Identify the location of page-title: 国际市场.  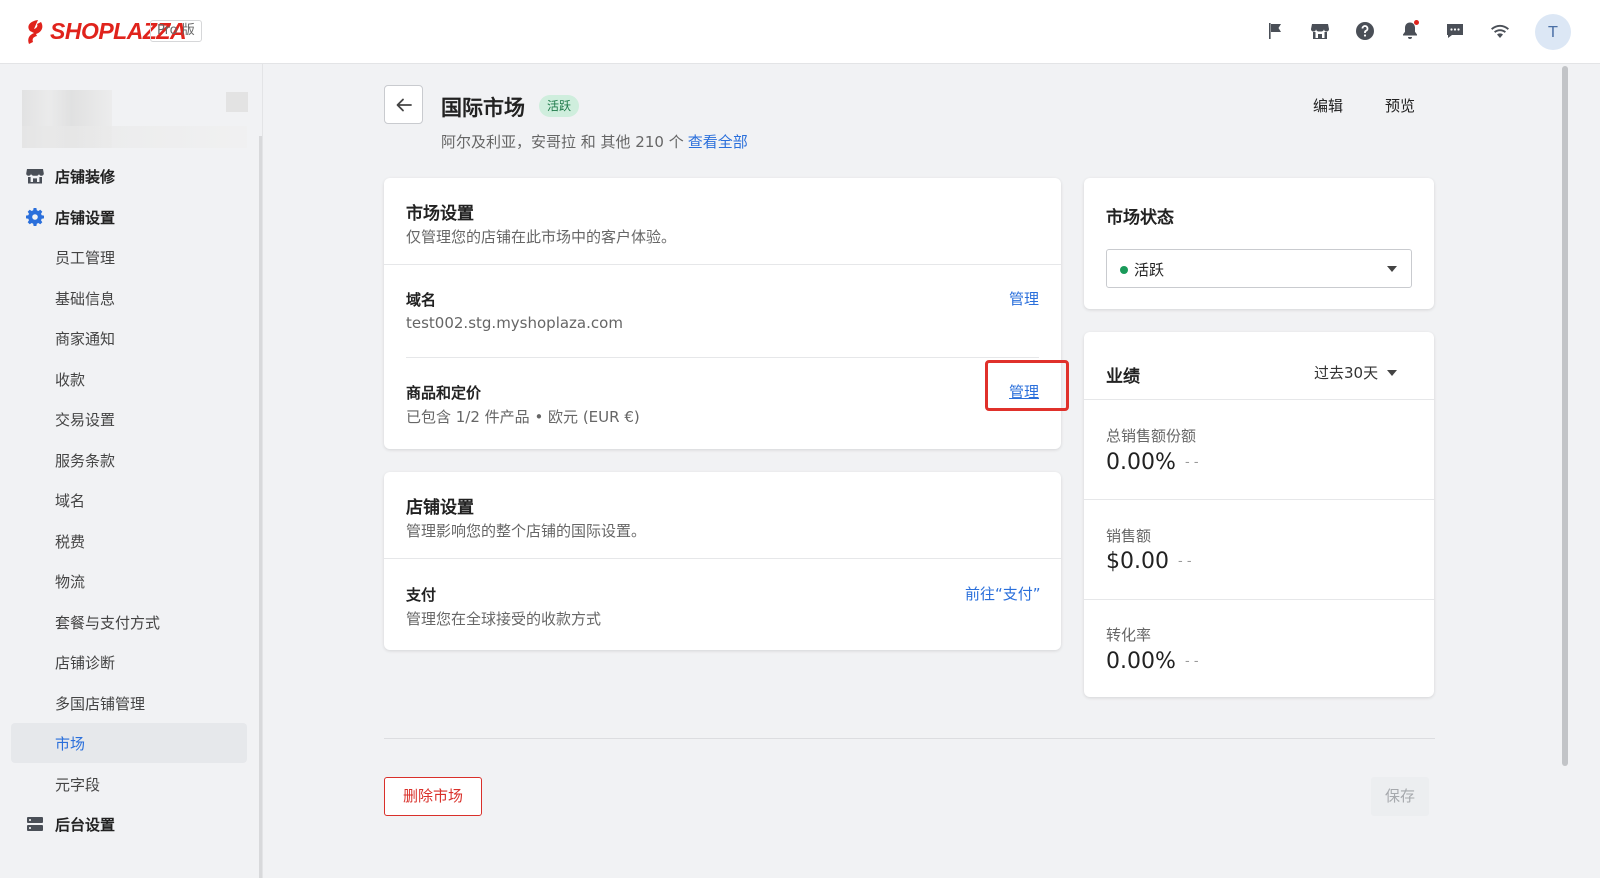
(483, 108).